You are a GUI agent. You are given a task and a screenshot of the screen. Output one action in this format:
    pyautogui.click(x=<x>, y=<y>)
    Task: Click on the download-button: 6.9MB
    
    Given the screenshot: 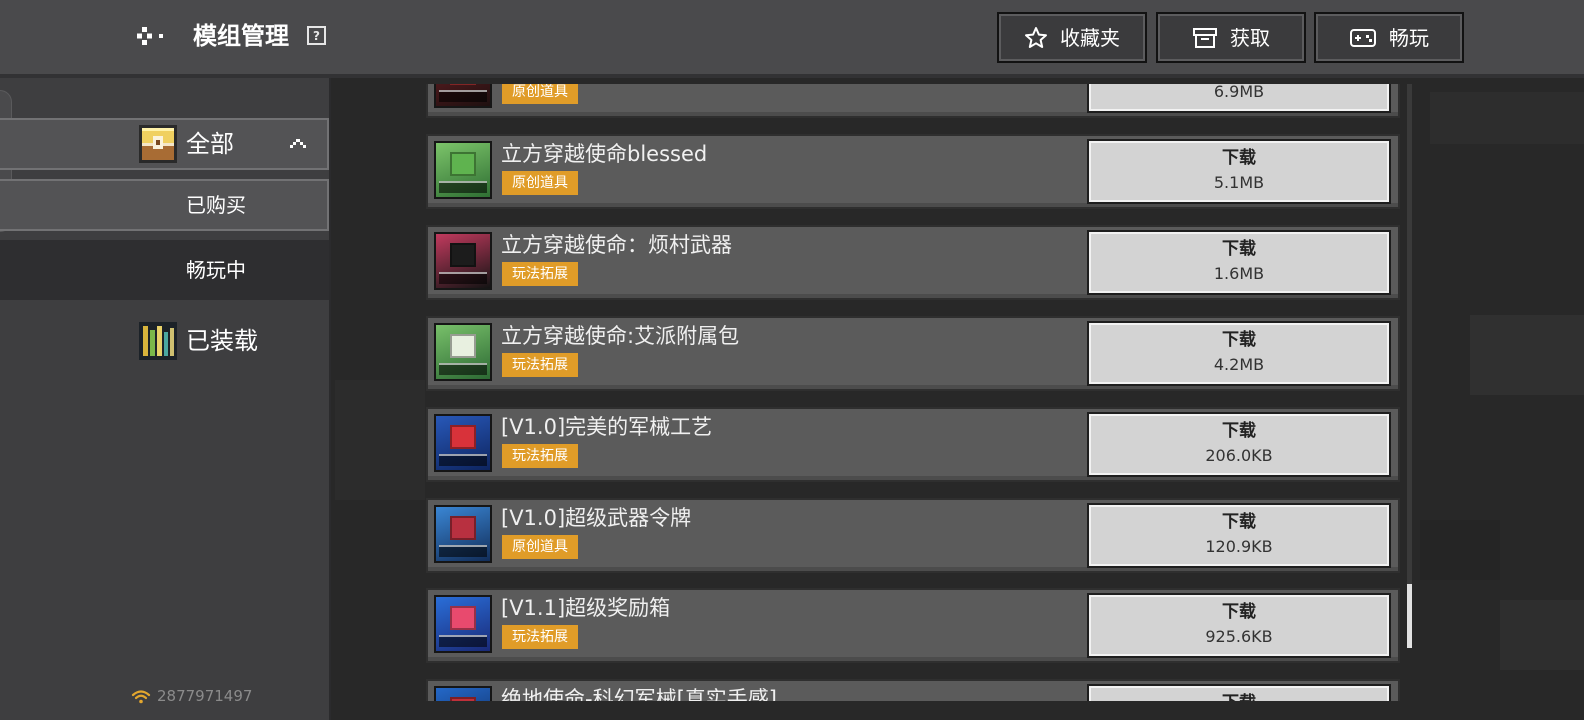 What is the action you would take?
    pyautogui.click(x=1239, y=98)
    